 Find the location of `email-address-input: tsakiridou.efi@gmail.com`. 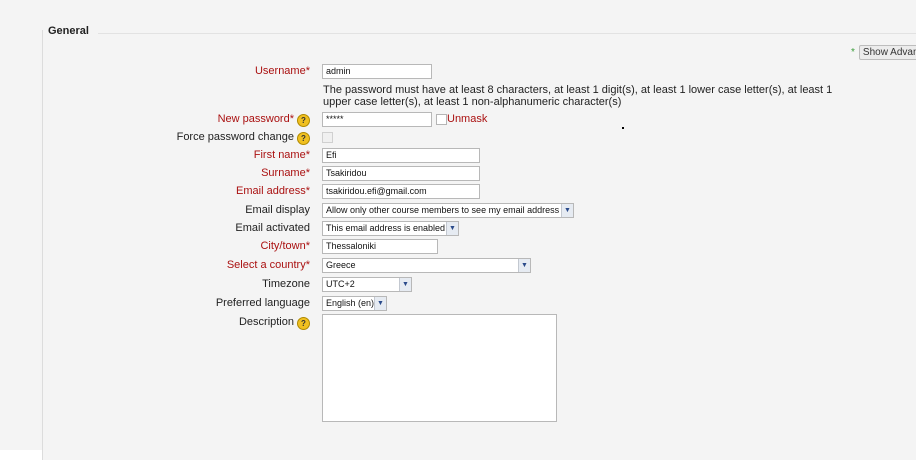

email-address-input: tsakiridou.efi@gmail.com is located at coordinates (401, 191).